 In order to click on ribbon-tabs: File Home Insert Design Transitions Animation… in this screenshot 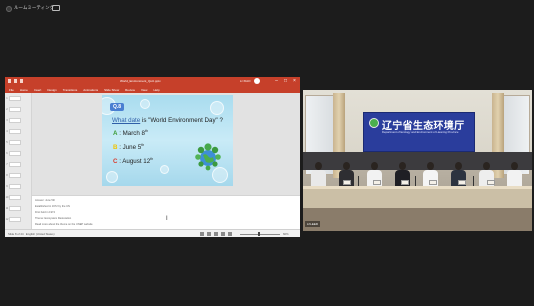, I will do `click(152, 89)`.